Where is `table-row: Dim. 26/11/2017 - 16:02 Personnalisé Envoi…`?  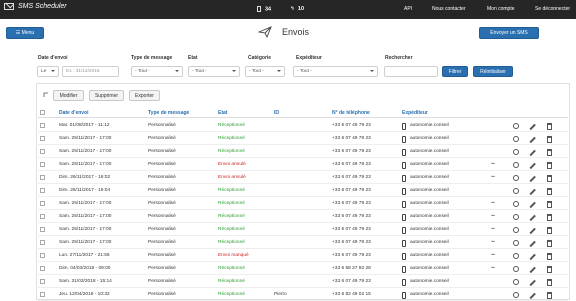 table-row: Dim. 26/11/2017 - 16:02 Personnalisé Envoi… is located at coordinates (303, 178).